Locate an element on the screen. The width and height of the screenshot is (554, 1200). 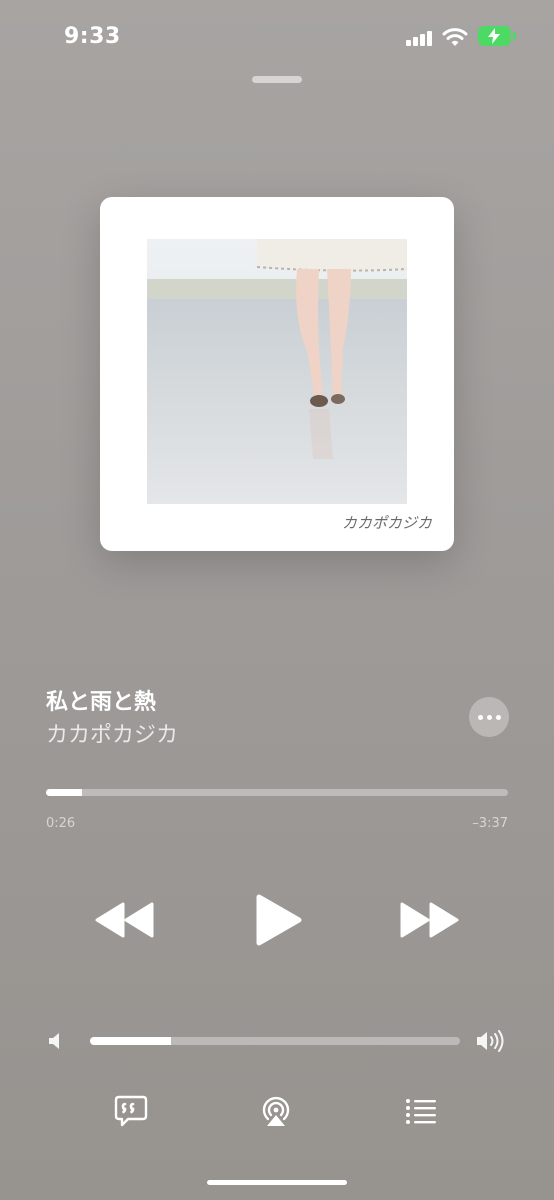
progress-track is located at coordinates (277, 792).